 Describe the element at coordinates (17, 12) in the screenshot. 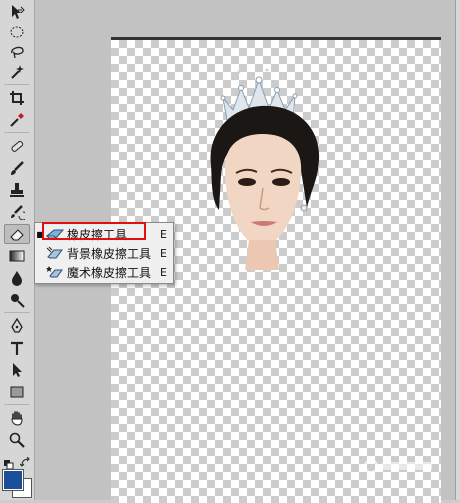

I see `move-tool-icon` at that location.